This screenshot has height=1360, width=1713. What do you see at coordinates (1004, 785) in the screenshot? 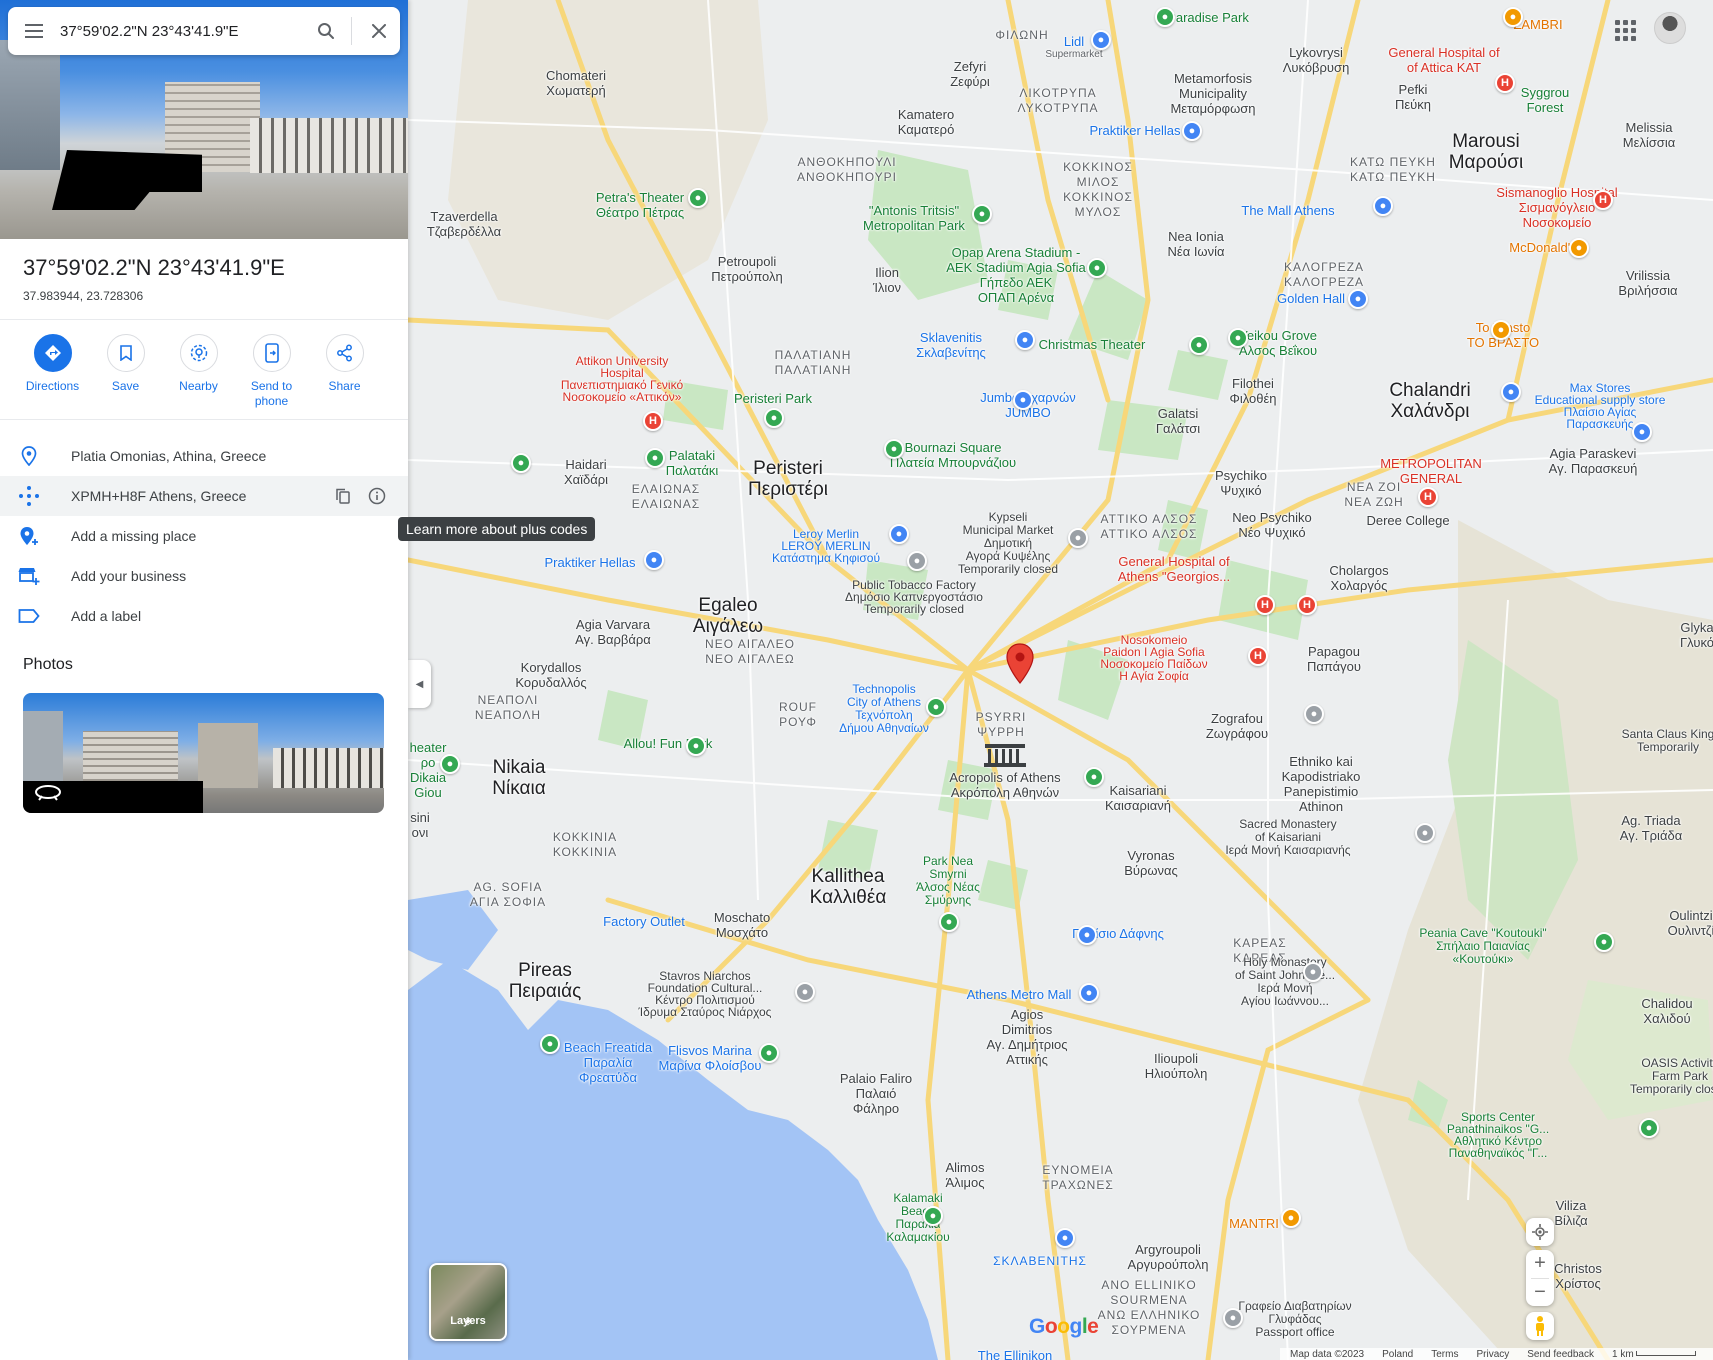
I see `map-label-acropolis: Acropolis of Athens Ακρόπολη Αθηνών` at bounding box center [1004, 785].